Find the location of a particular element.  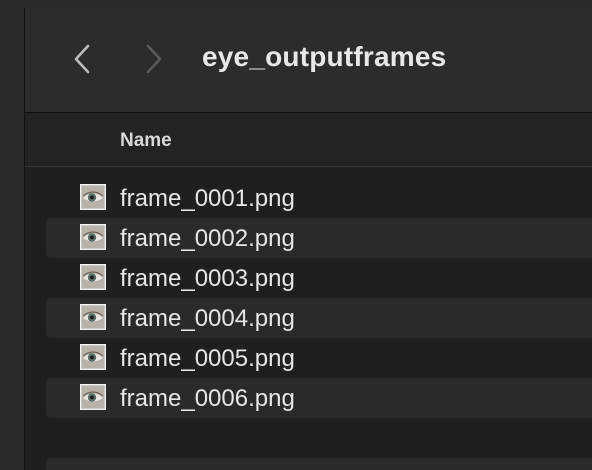

back-button is located at coordinates (82, 59).